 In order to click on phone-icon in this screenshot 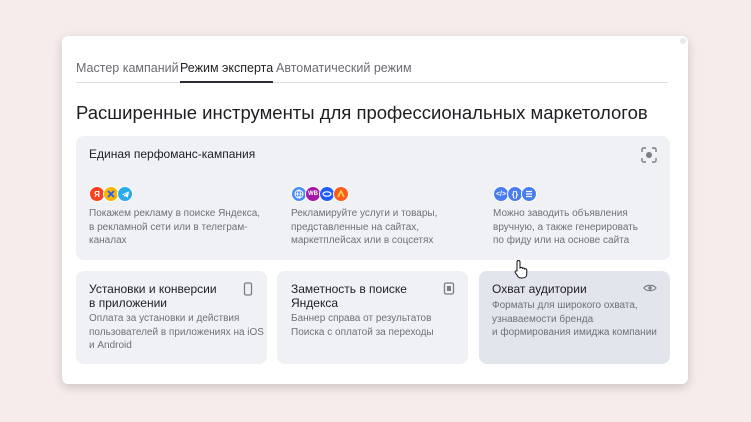, I will do `click(248, 289)`.